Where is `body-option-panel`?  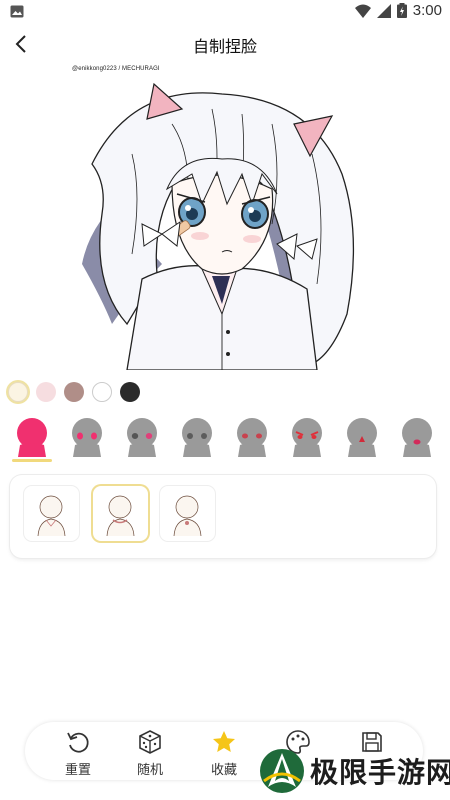 body-option-panel is located at coordinates (223, 516).